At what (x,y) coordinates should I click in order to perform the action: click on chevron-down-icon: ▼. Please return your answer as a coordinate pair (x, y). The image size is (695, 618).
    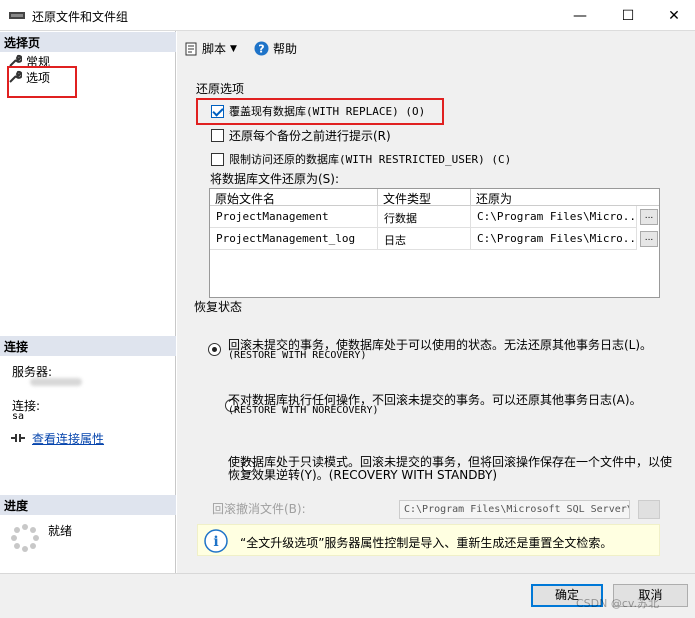
    Looking at the image, I should click on (233, 48).